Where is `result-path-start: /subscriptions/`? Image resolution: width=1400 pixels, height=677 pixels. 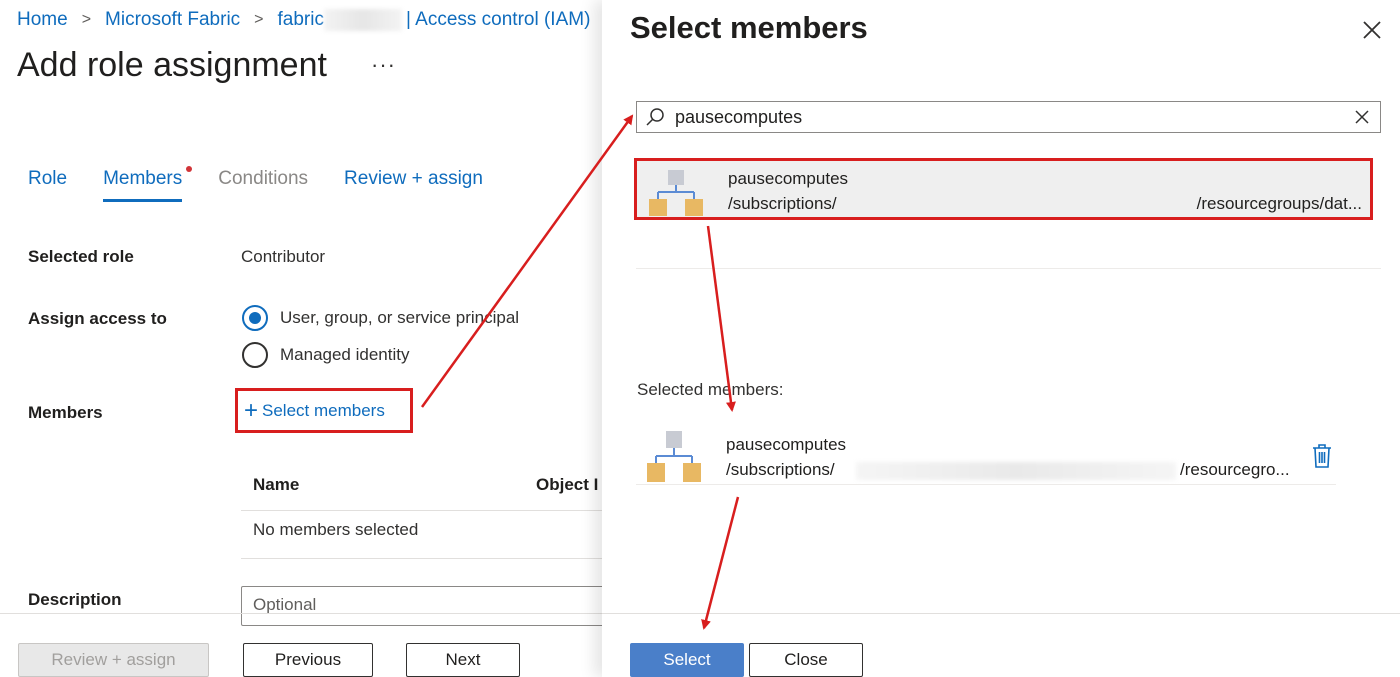
result-path-start: /subscriptions/ is located at coordinates (782, 203).